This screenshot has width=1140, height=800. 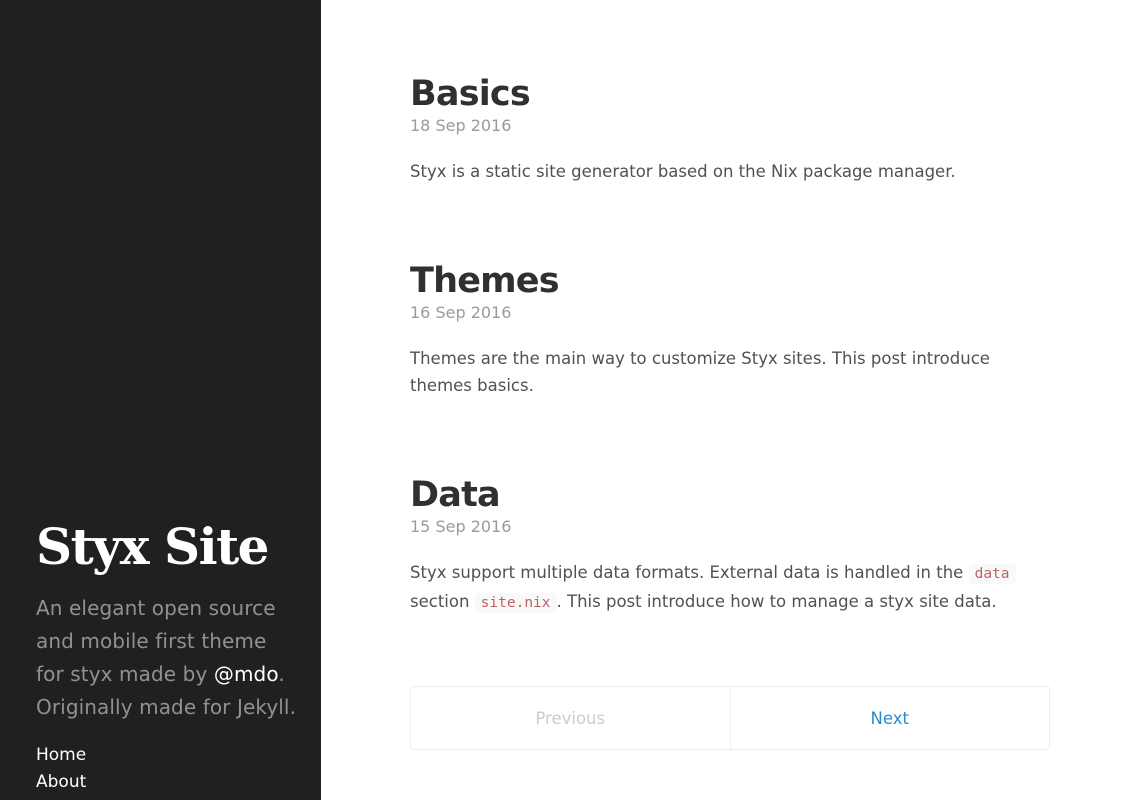 I want to click on previous-button: Previous, so click(x=571, y=718).